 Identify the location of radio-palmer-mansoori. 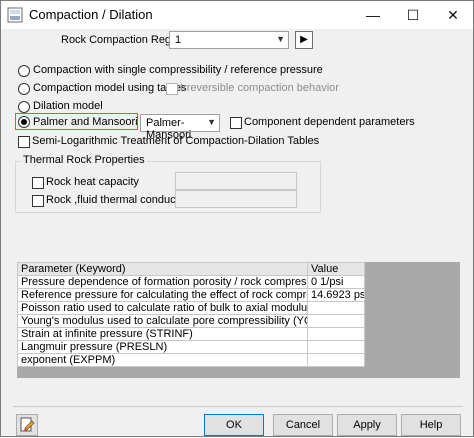
(24, 122).